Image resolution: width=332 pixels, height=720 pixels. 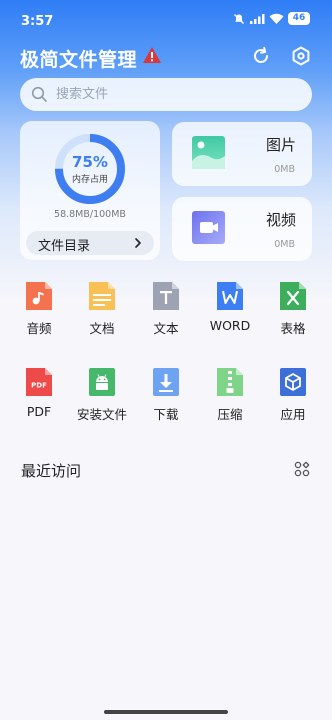 I want to click on battery-icon: 46, so click(x=299, y=18).